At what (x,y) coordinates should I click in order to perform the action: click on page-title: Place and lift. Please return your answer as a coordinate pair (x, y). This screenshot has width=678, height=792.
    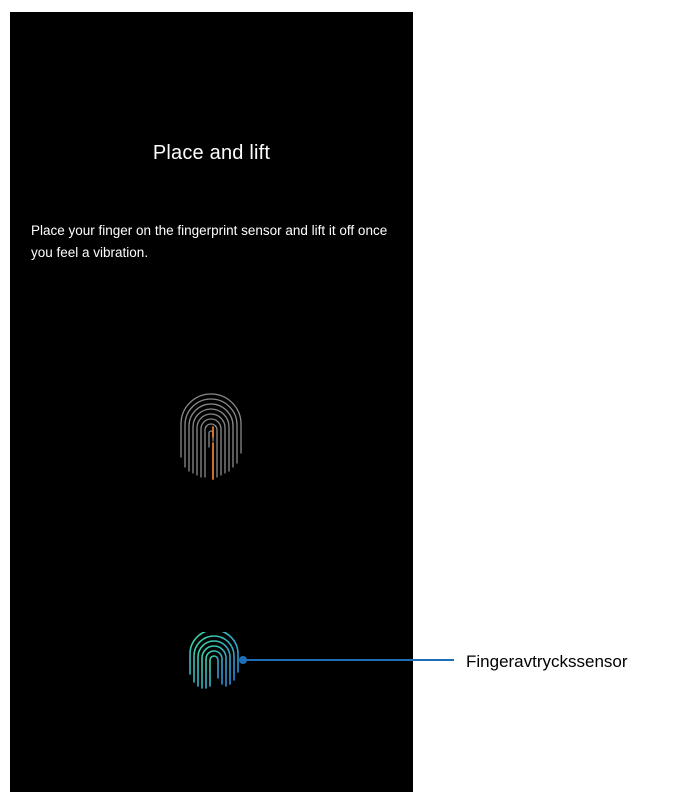
    Looking at the image, I should click on (211, 153).